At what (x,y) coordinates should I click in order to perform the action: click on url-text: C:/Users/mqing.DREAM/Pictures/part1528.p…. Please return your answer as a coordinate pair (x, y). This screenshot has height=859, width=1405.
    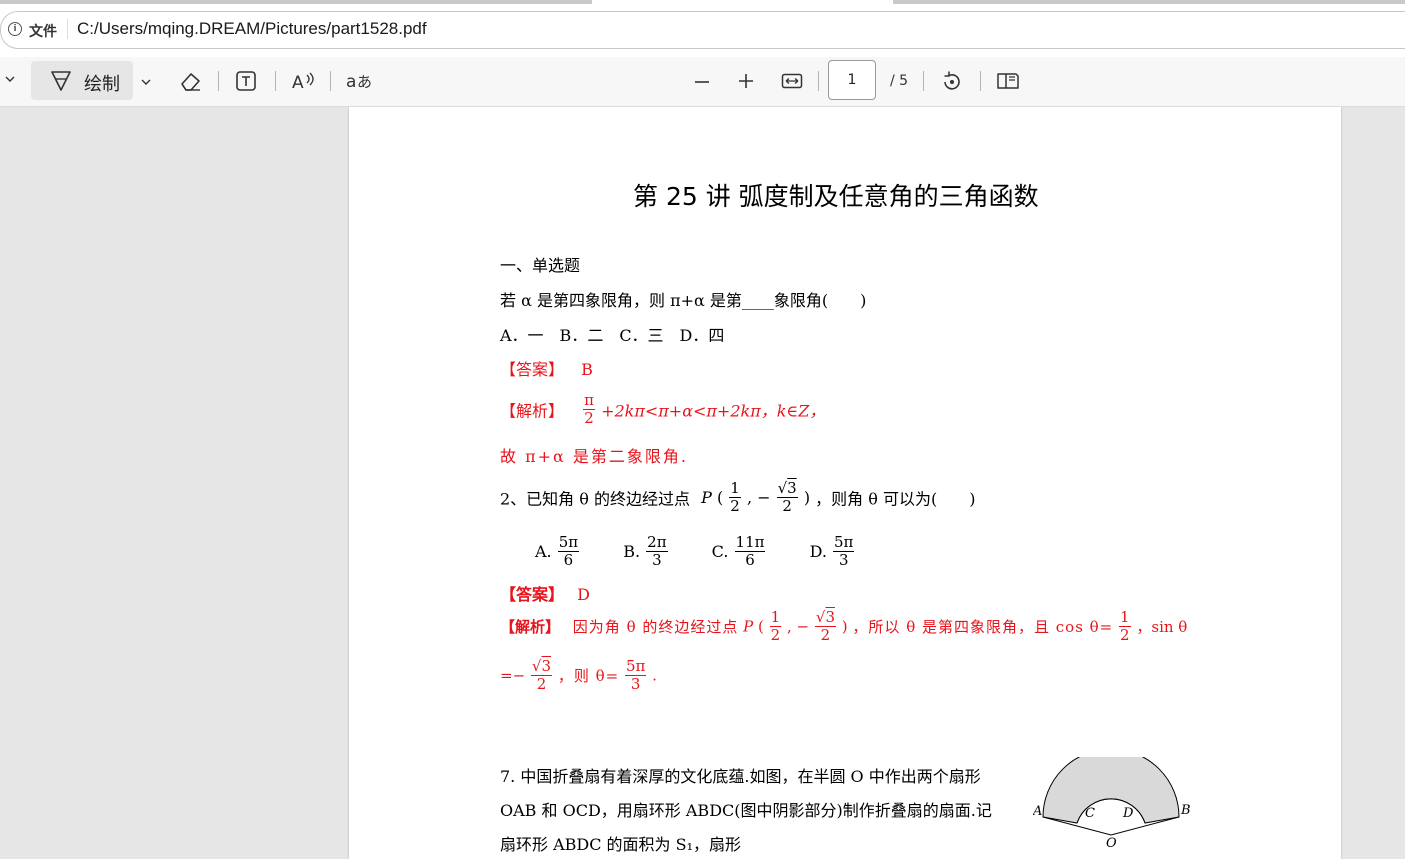
    Looking at the image, I should click on (252, 29).